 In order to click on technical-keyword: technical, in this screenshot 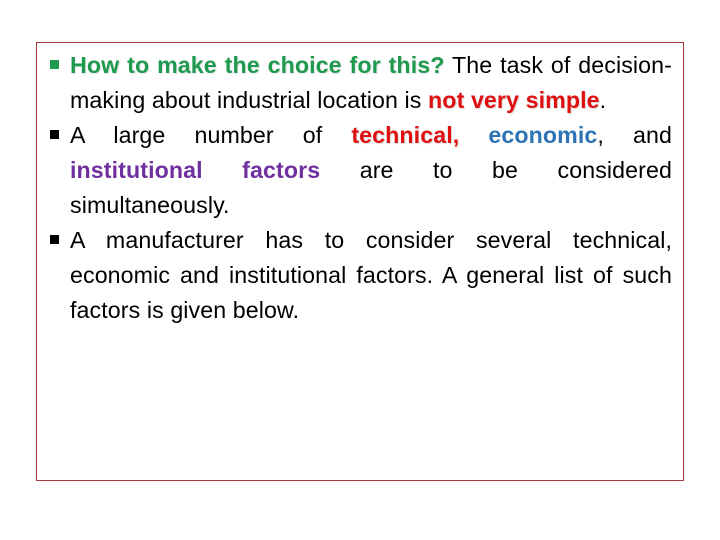, I will do `click(405, 135)`.